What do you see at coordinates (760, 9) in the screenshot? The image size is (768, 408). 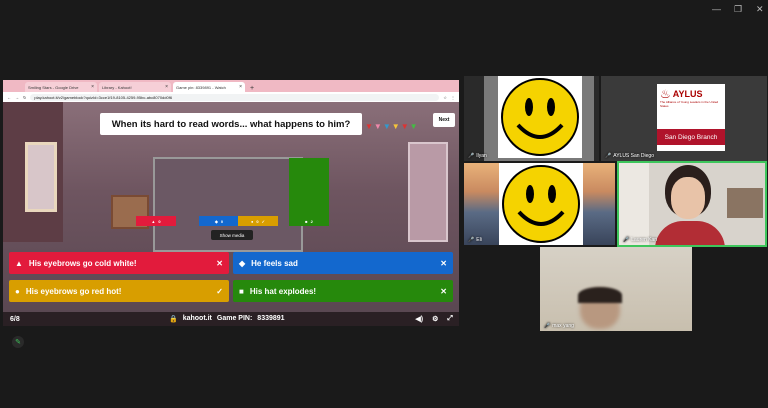 I see `close-icon: ✕` at bounding box center [760, 9].